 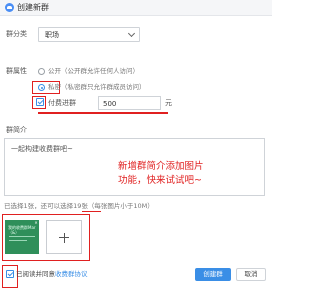 I want to click on paid-row-underline, so click(x=103, y=113).